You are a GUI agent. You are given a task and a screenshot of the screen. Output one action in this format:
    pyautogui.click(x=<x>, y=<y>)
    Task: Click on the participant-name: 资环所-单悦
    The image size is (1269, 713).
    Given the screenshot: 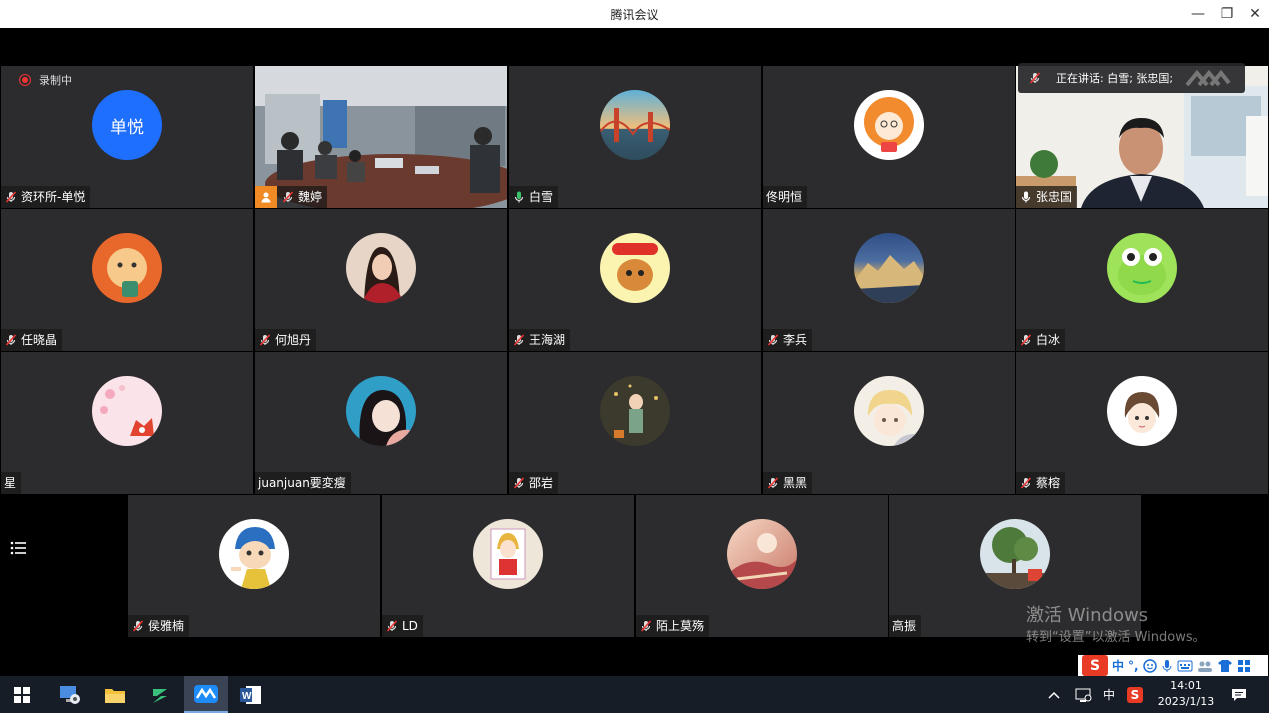 What is the action you would take?
    pyautogui.click(x=53, y=197)
    